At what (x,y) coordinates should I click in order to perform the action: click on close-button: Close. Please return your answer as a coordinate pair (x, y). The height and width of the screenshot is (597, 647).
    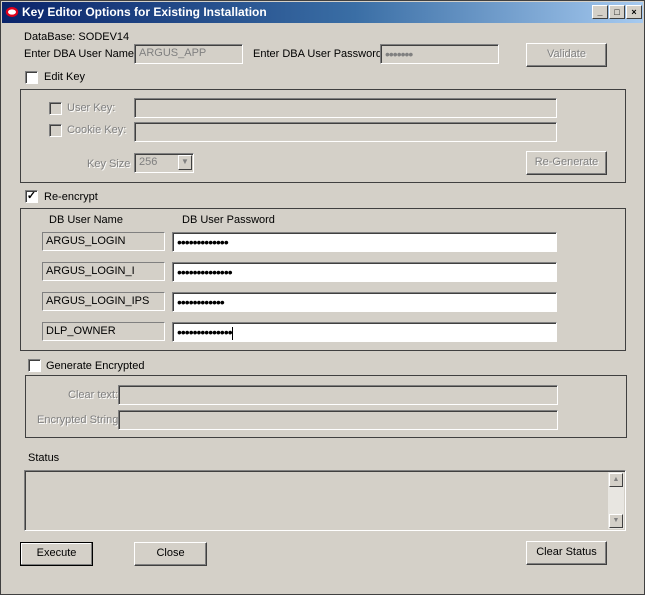
    Looking at the image, I should click on (170, 554).